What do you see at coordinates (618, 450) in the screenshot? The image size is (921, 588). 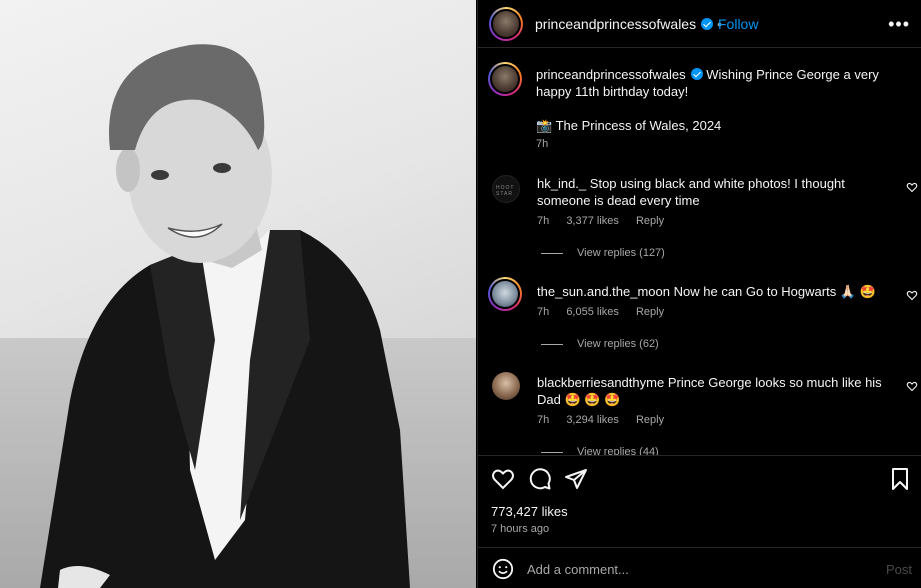 I see `view-replies-text: View replies (44)` at bounding box center [618, 450].